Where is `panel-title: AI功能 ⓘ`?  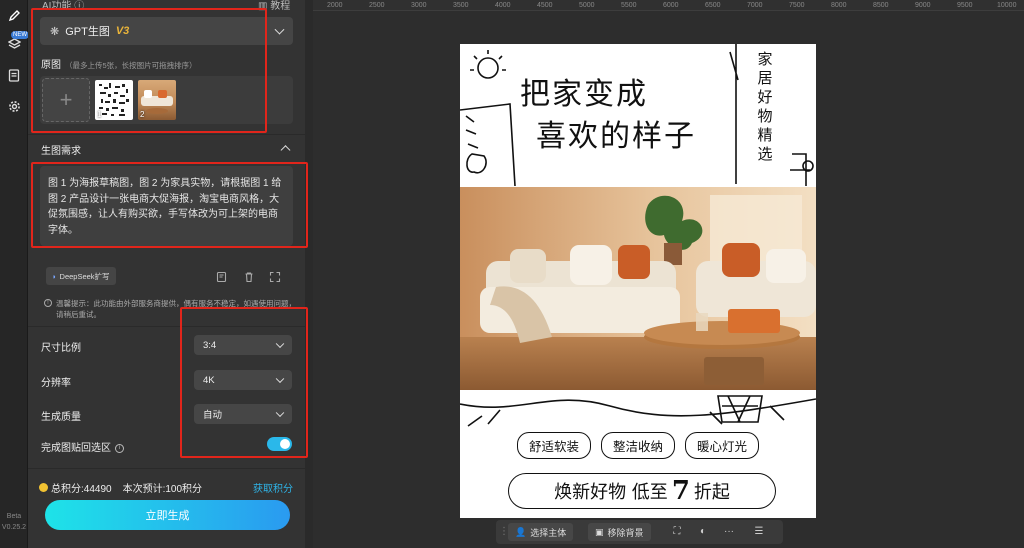
panel-title: AI功能 ⓘ is located at coordinates (63, 6).